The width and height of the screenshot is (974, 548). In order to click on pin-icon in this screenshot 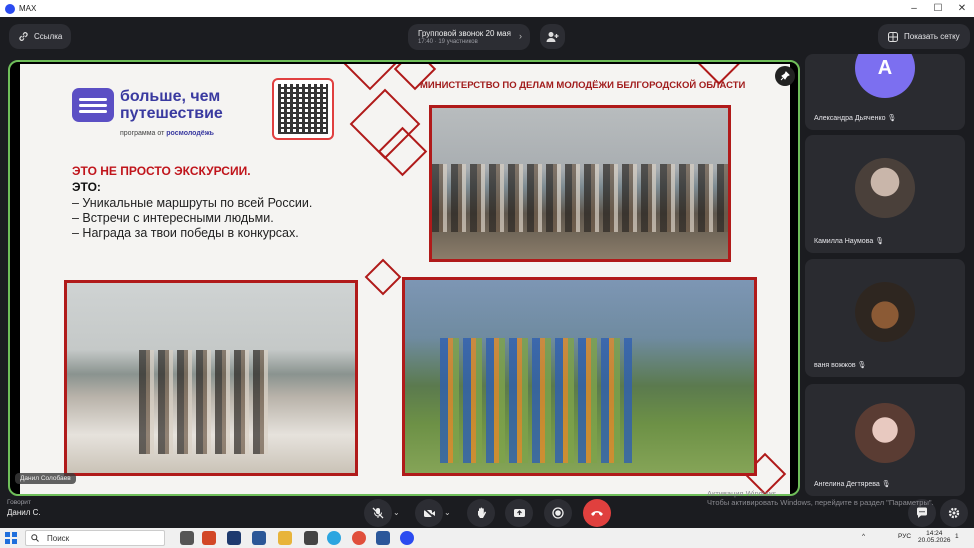, I will do `click(785, 76)`.